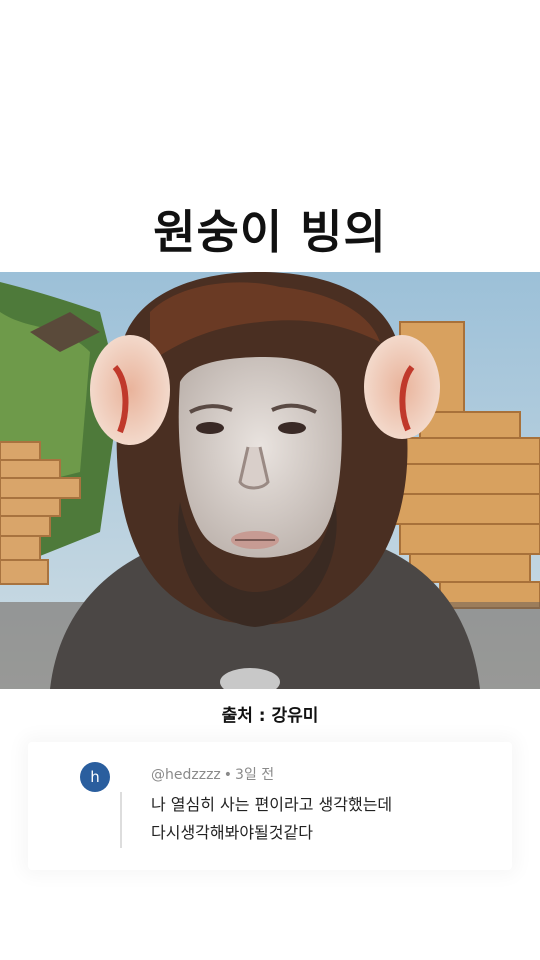 This screenshot has width=540, height=960. What do you see at coordinates (95, 777) in the screenshot?
I see `avatar: h` at bounding box center [95, 777].